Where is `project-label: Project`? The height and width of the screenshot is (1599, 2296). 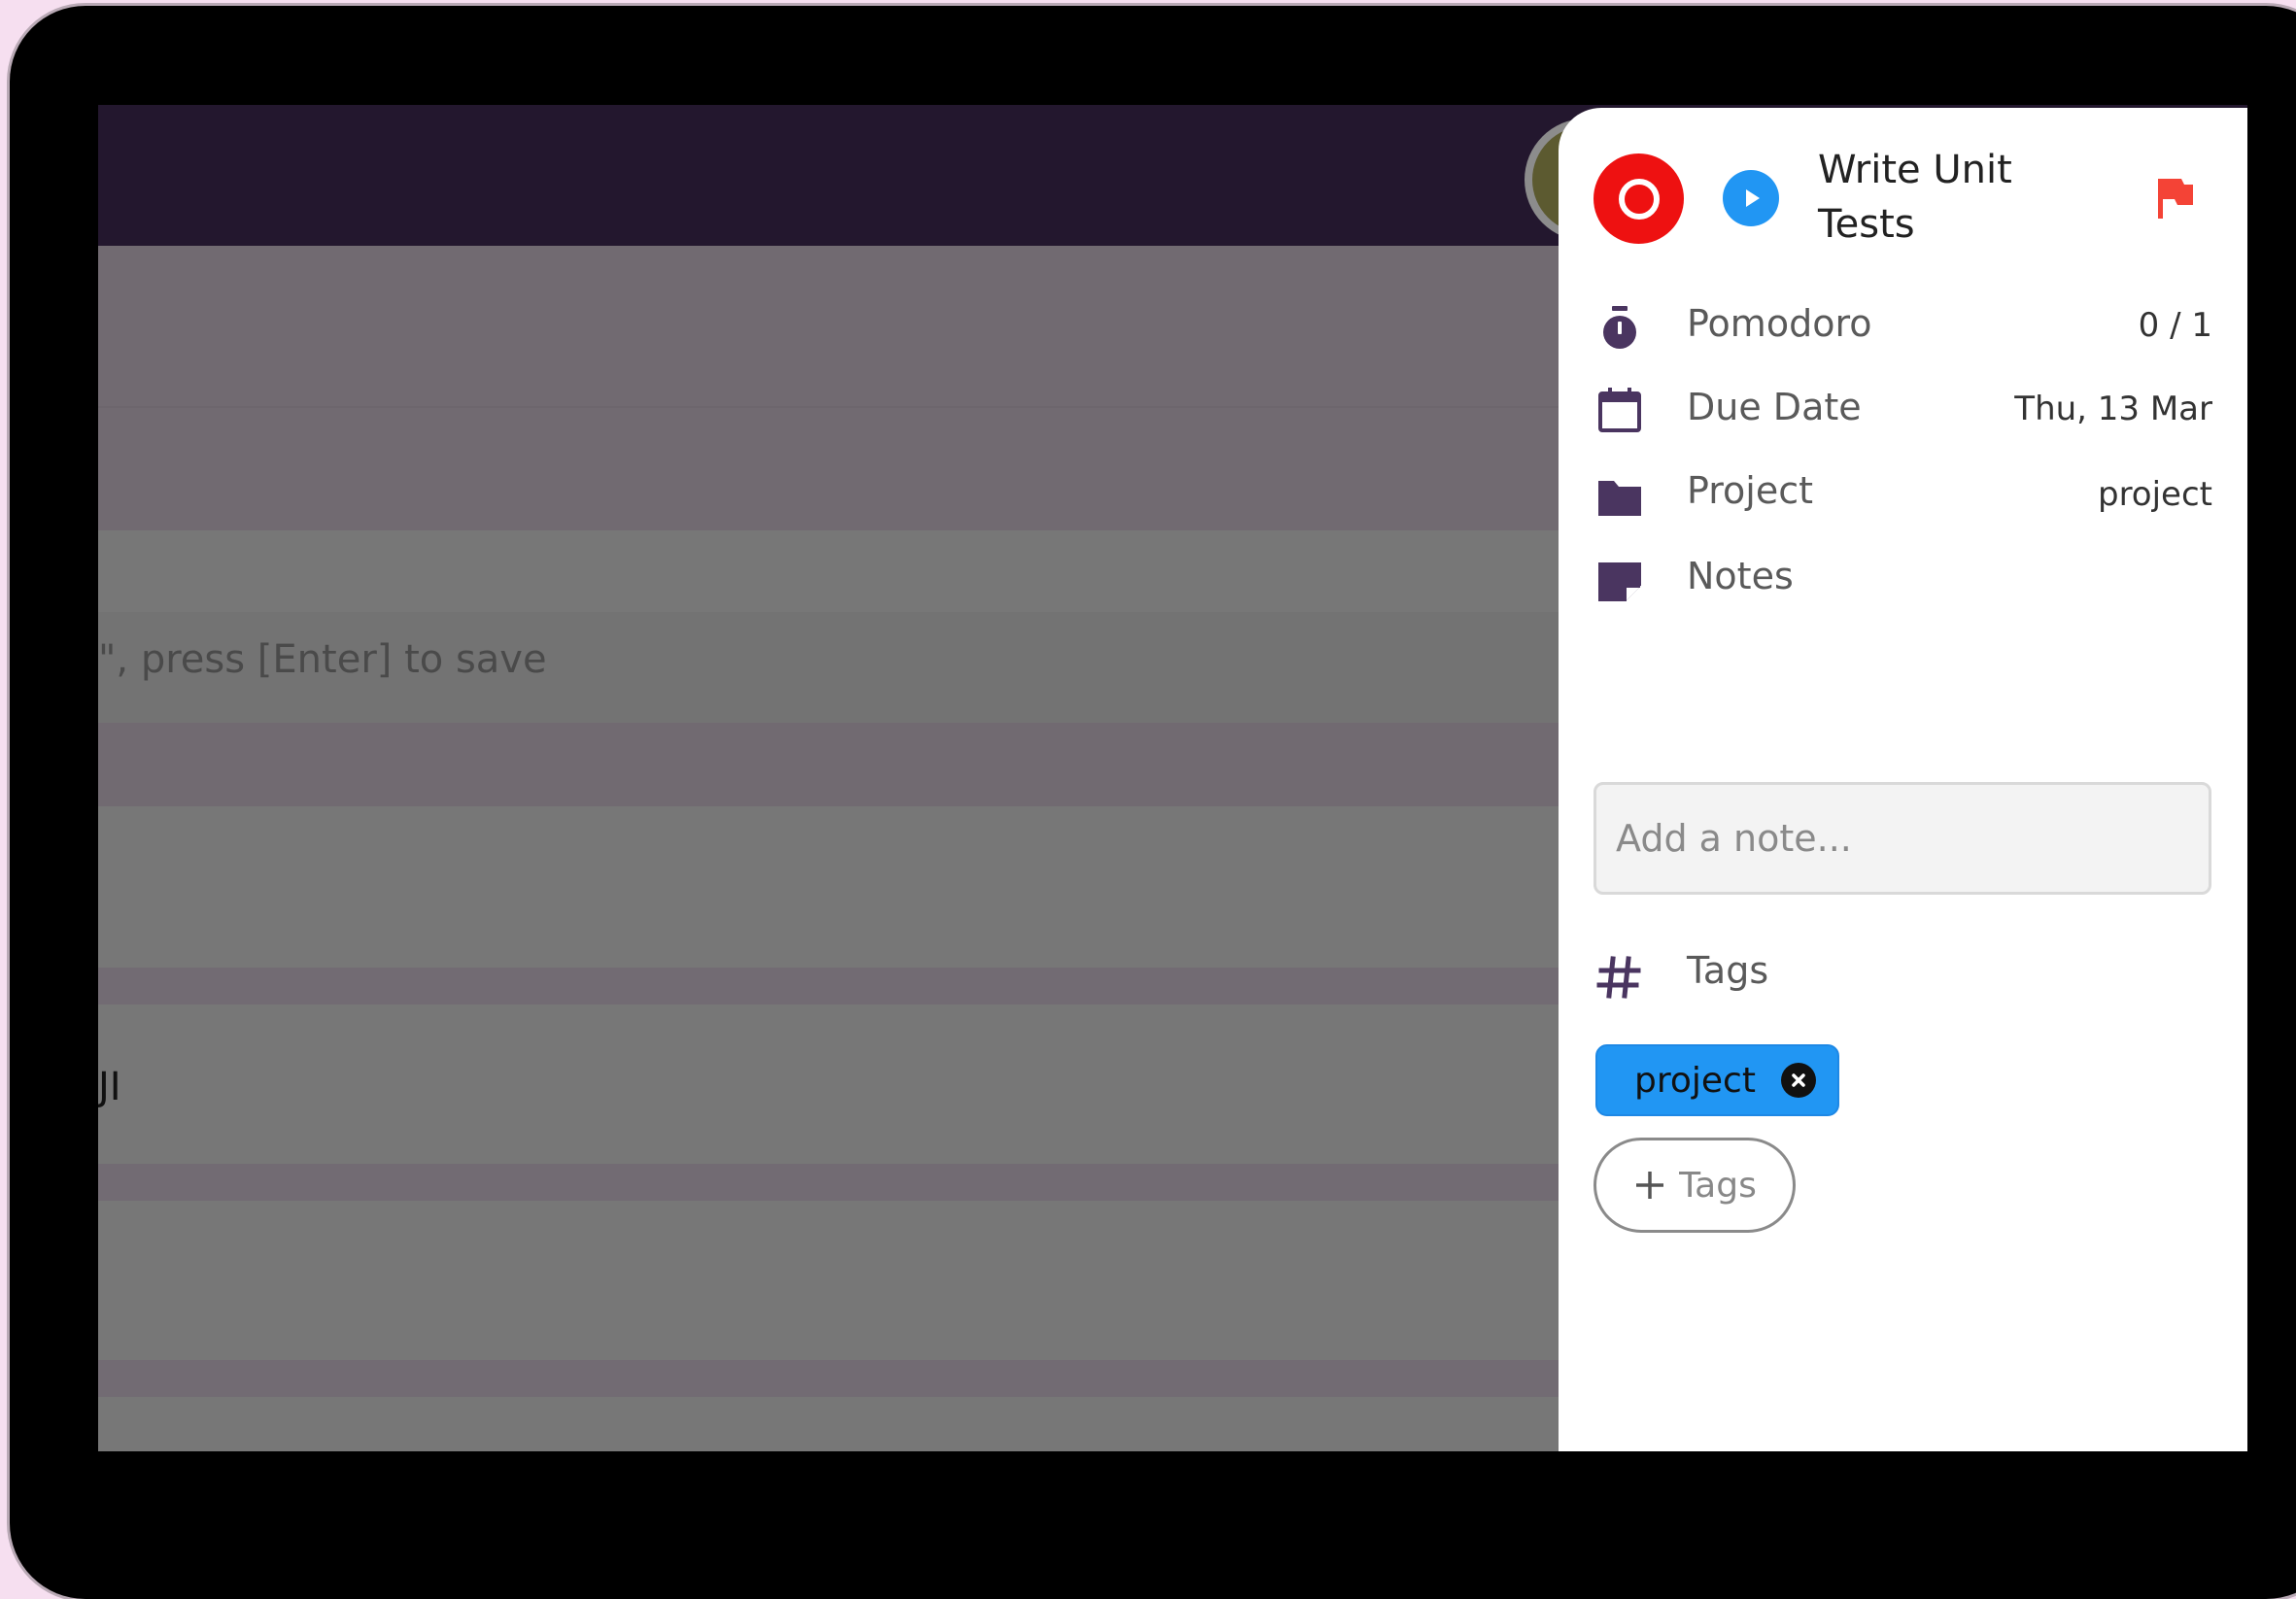 project-label: Project is located at coordinates (1750, 491).